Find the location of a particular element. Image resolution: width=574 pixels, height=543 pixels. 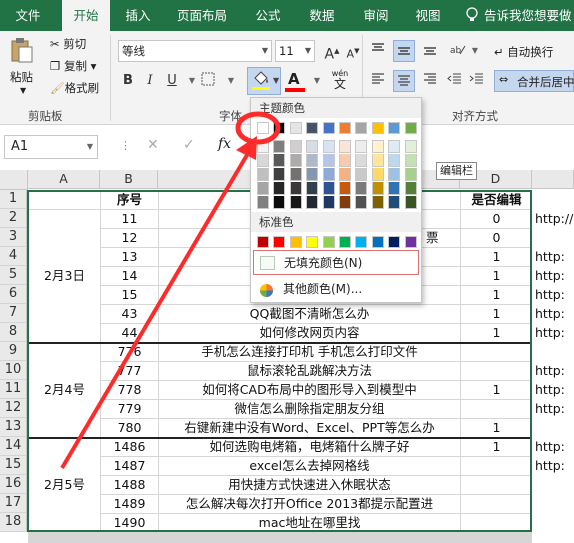

row-header: 9 is located at coordinates (13, 351).